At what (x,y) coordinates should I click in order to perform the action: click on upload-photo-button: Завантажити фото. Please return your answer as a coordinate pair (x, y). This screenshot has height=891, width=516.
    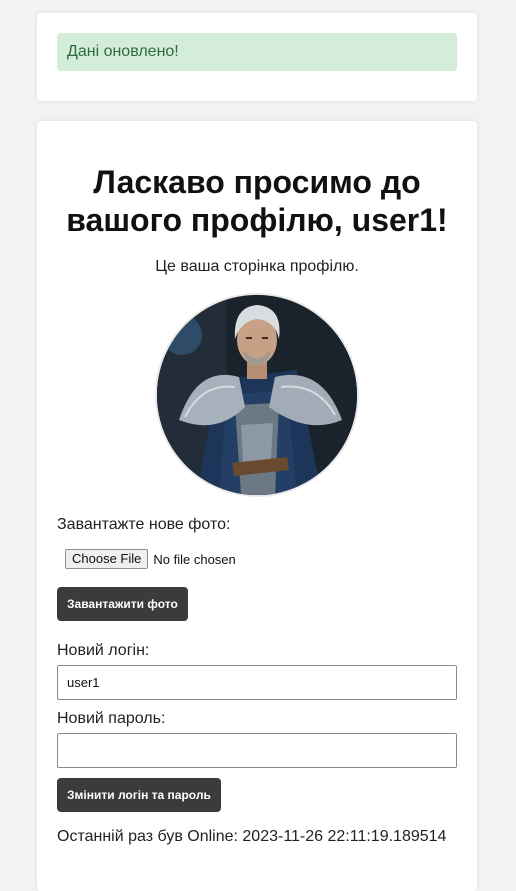
    Looking at the image, I should click on (122, 604).